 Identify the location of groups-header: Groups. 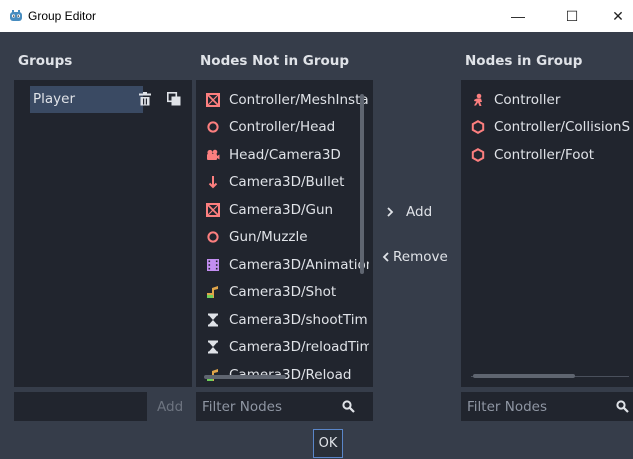
(45, 61).